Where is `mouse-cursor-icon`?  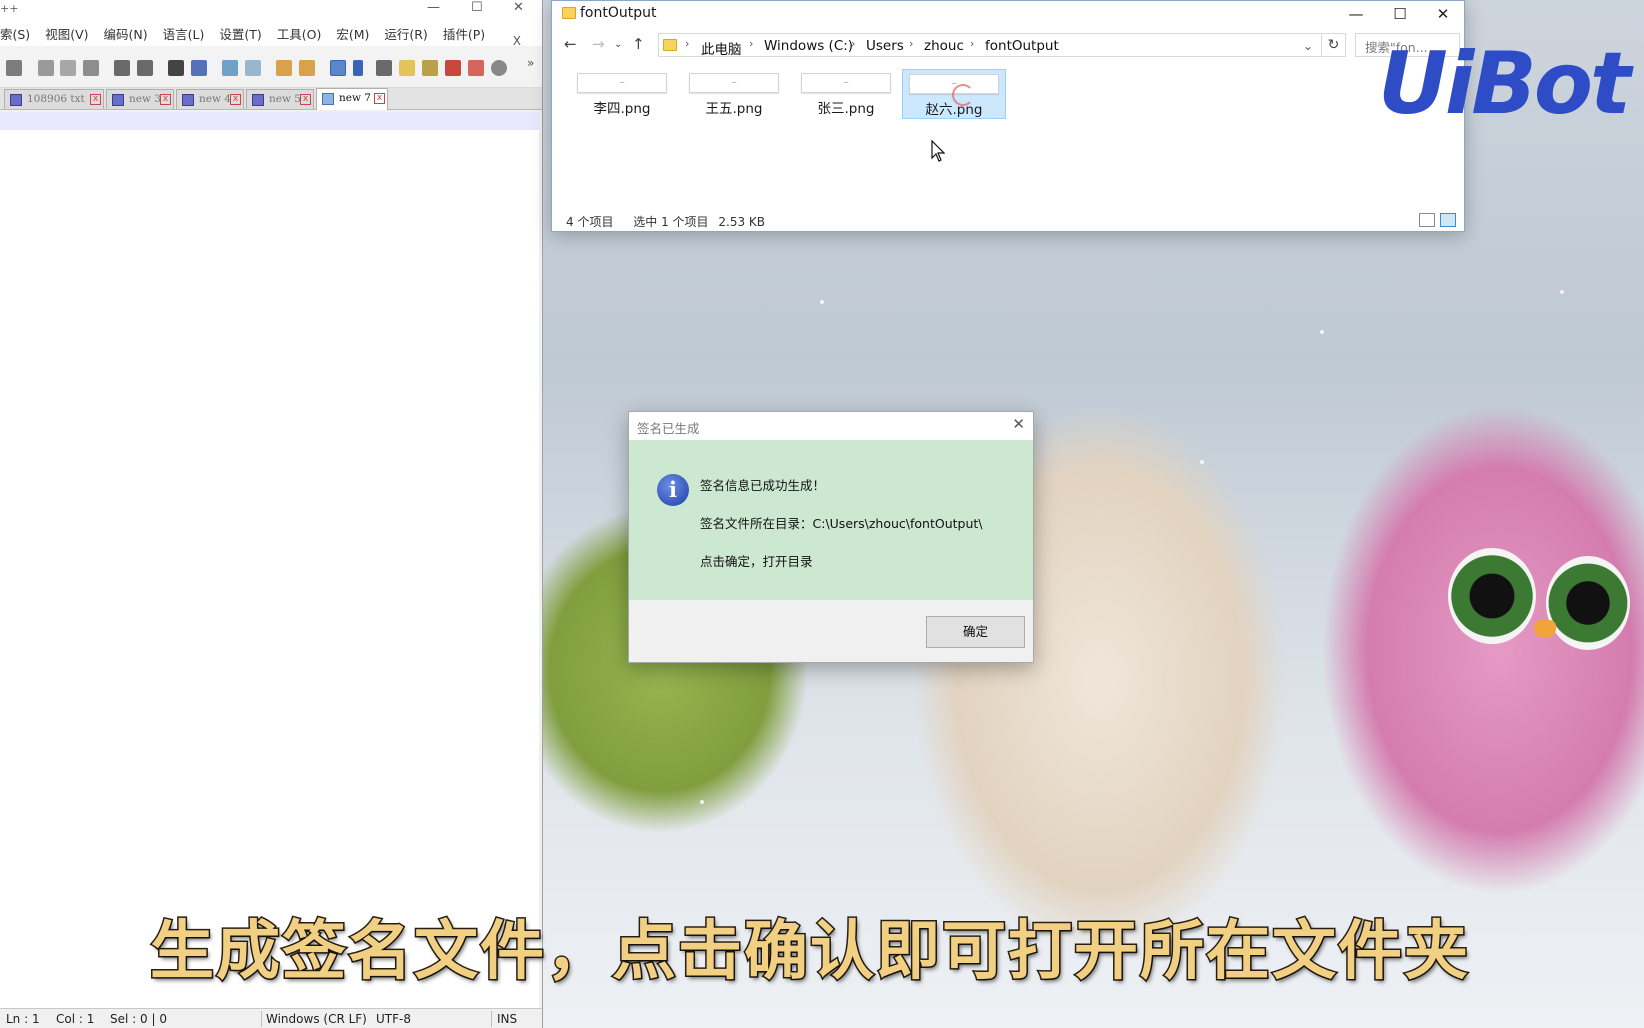 mouse-cursor-icon is located at coordinates (938, 151).